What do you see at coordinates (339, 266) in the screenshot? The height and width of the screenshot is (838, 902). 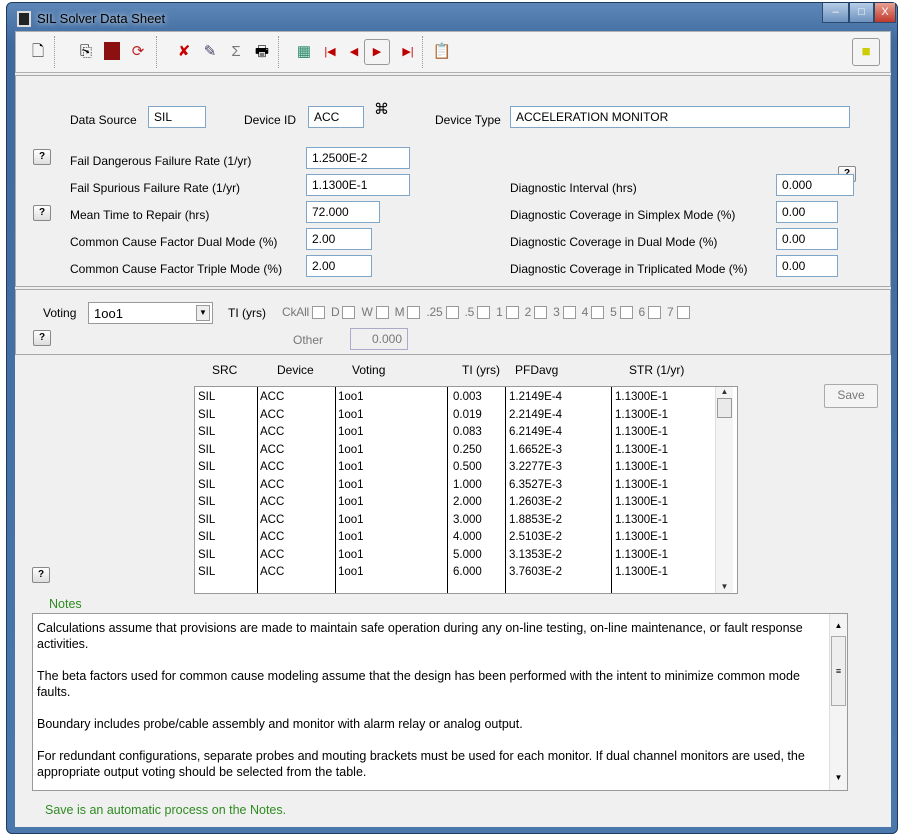 I see `ccf-triple-input: 2.00` at bounding box center [339, 266].